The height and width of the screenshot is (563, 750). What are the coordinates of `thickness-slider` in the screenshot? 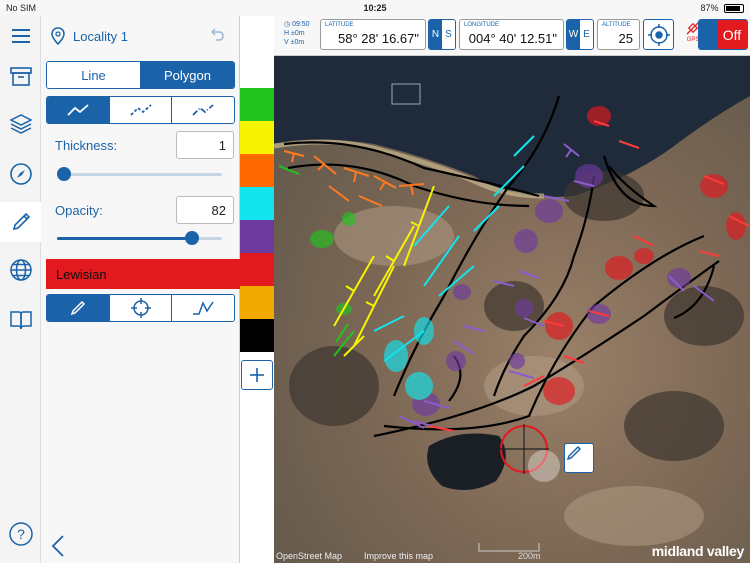 It's located at (139, 174).